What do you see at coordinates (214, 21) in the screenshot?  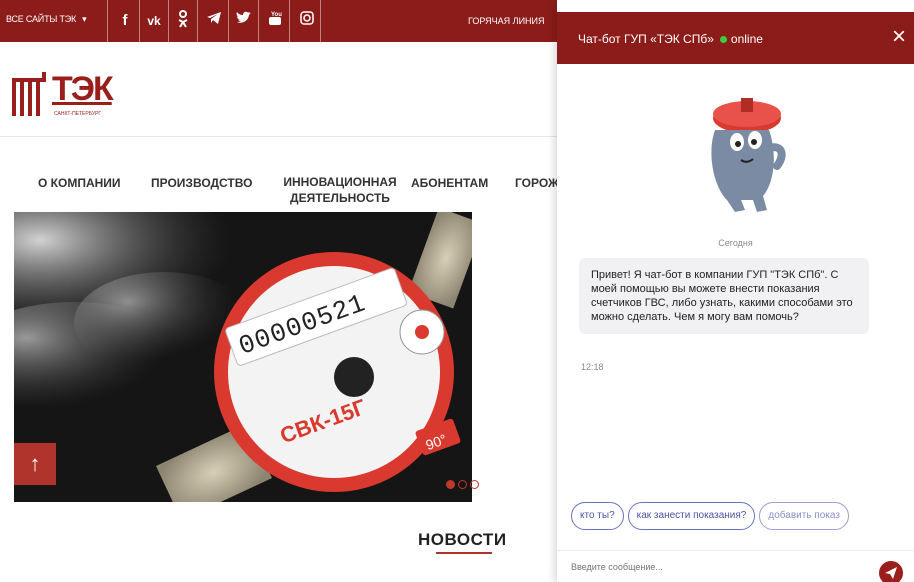 I see `telegram-icon` at bounding box center [214, 21].